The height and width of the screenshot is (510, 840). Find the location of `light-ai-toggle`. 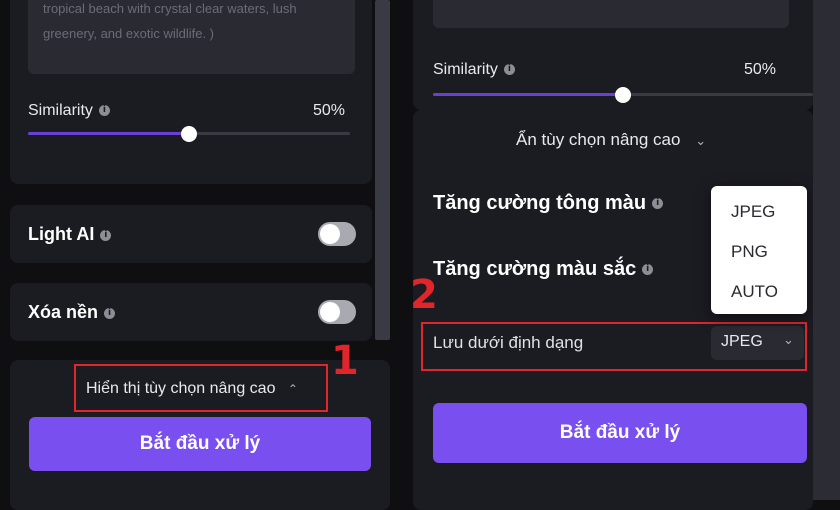

light-ai-toggle is located at coordinates (337, 234).